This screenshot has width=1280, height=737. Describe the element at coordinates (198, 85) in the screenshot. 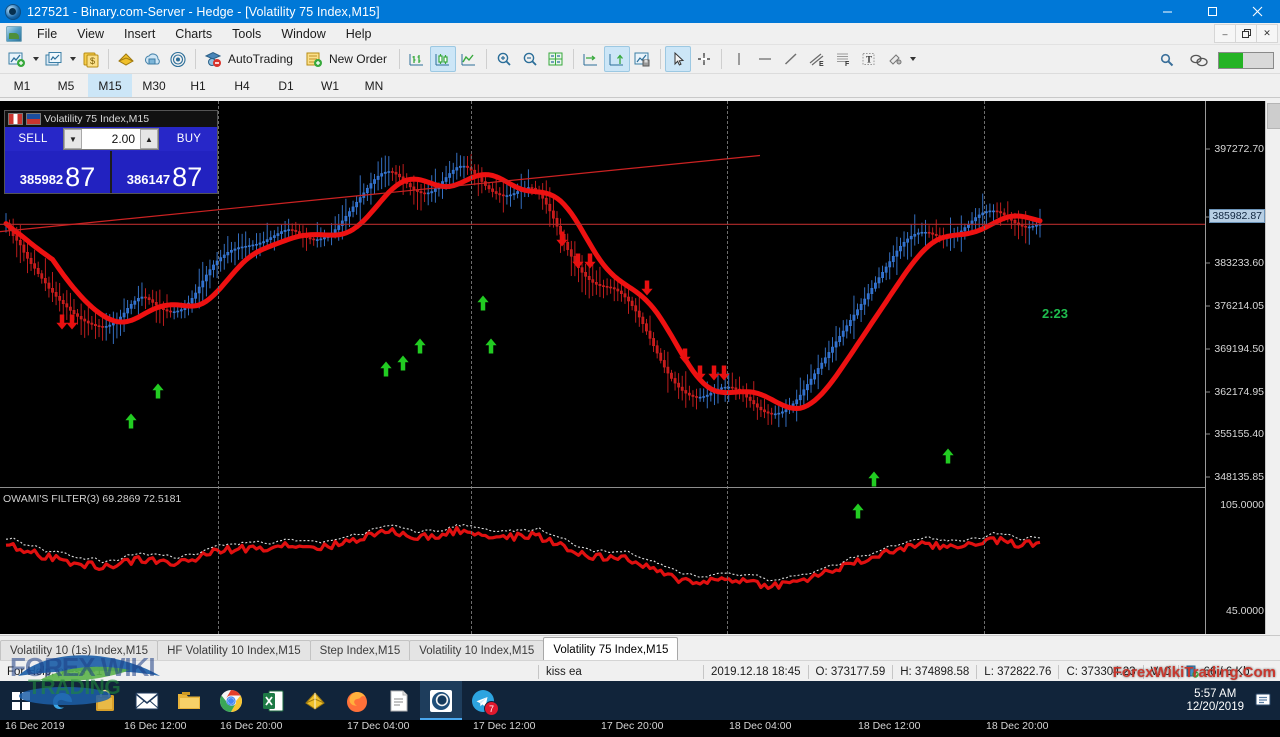

I see `timeframe-h1: H1` at that location.